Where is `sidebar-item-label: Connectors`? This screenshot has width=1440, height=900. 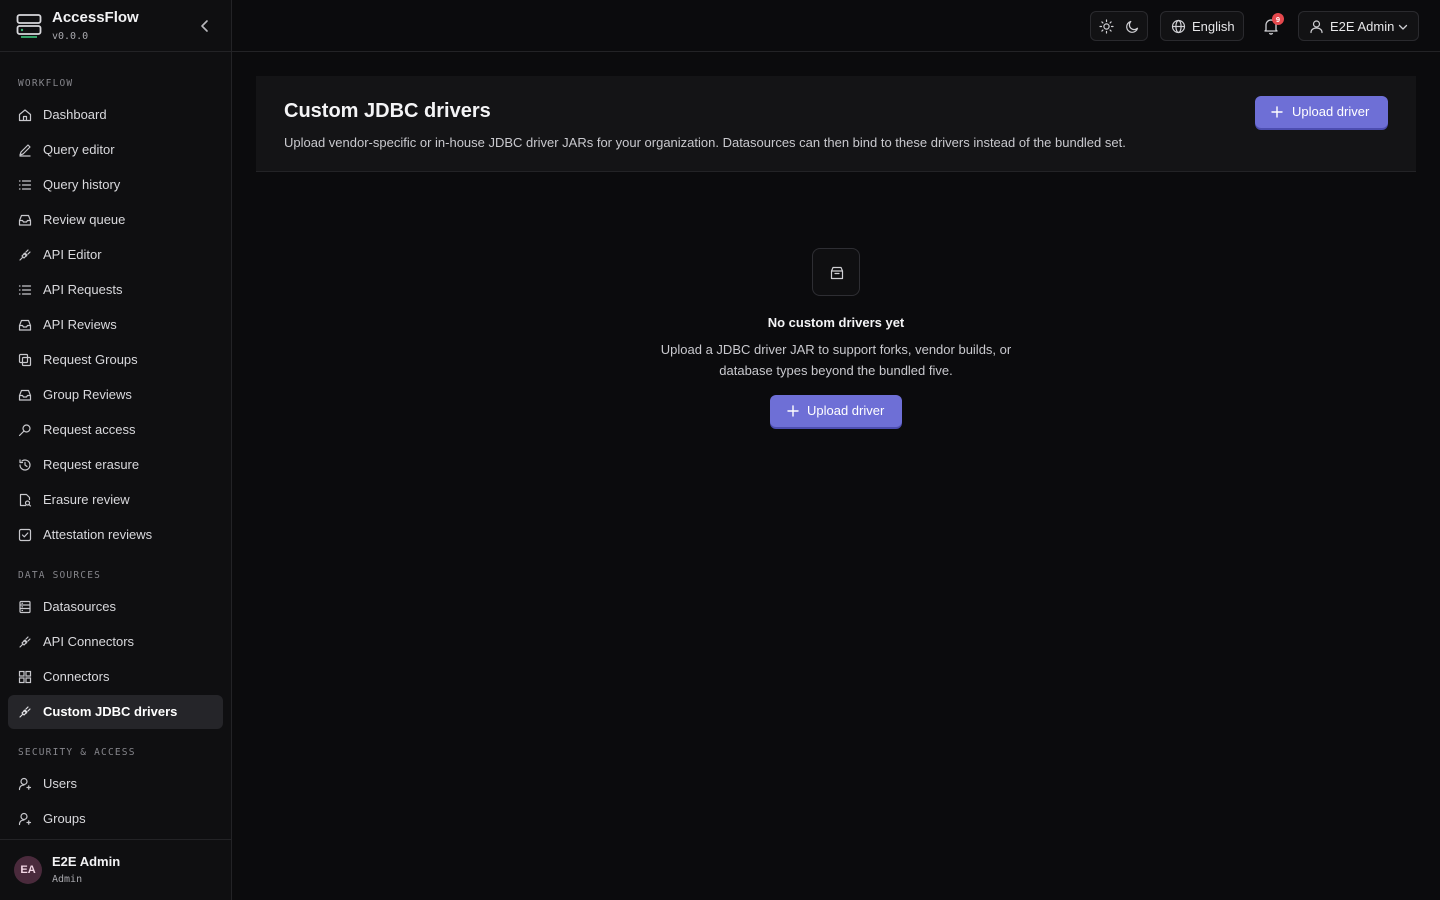 sidebar-item-label: Connectors is located at coordinates (76, 676).